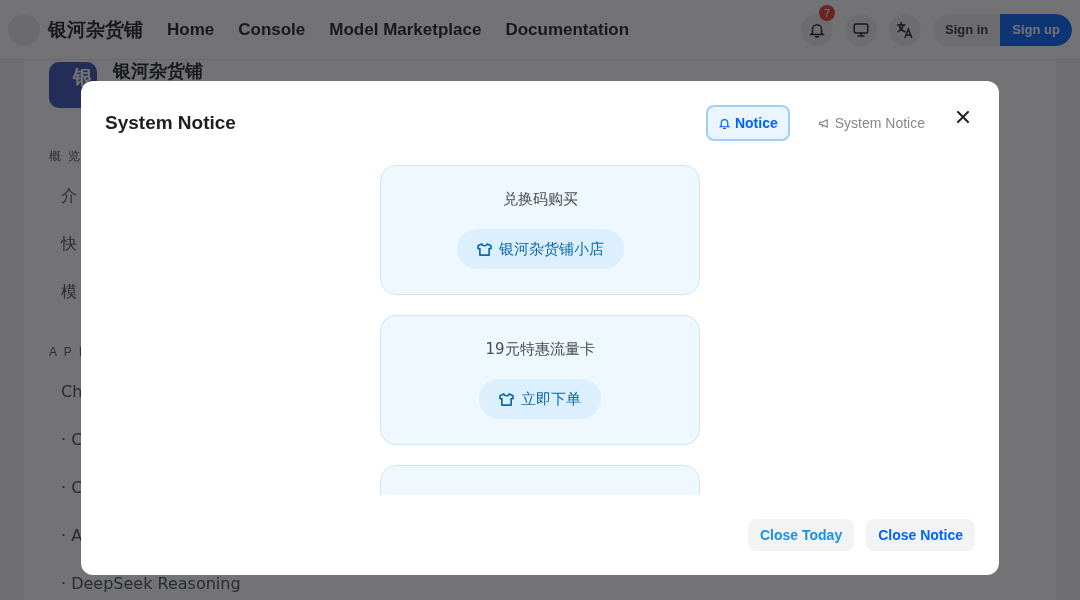 The width and height of the screenshot is (1080, 600). Describe the element at coordinates (747, 123) in the screenshot. I see `notice-tab: Notice` at that location.